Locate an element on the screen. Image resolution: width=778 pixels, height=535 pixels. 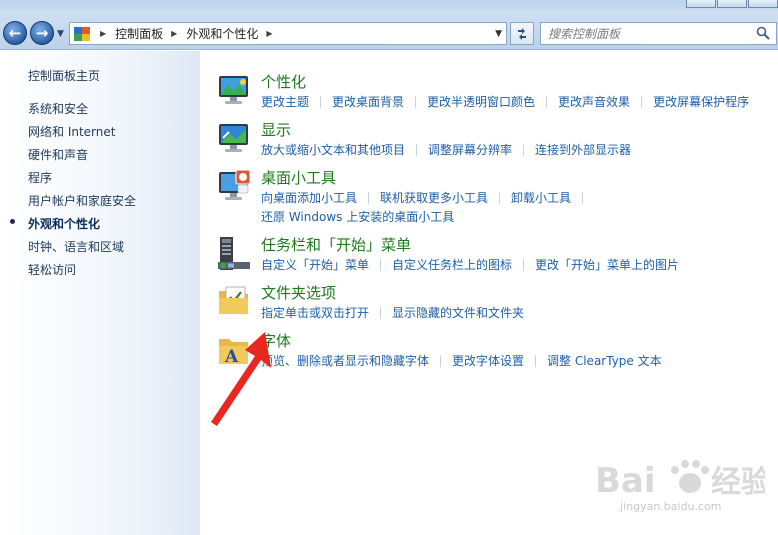
svg-text: Bai is located at coordinates (625, 481).